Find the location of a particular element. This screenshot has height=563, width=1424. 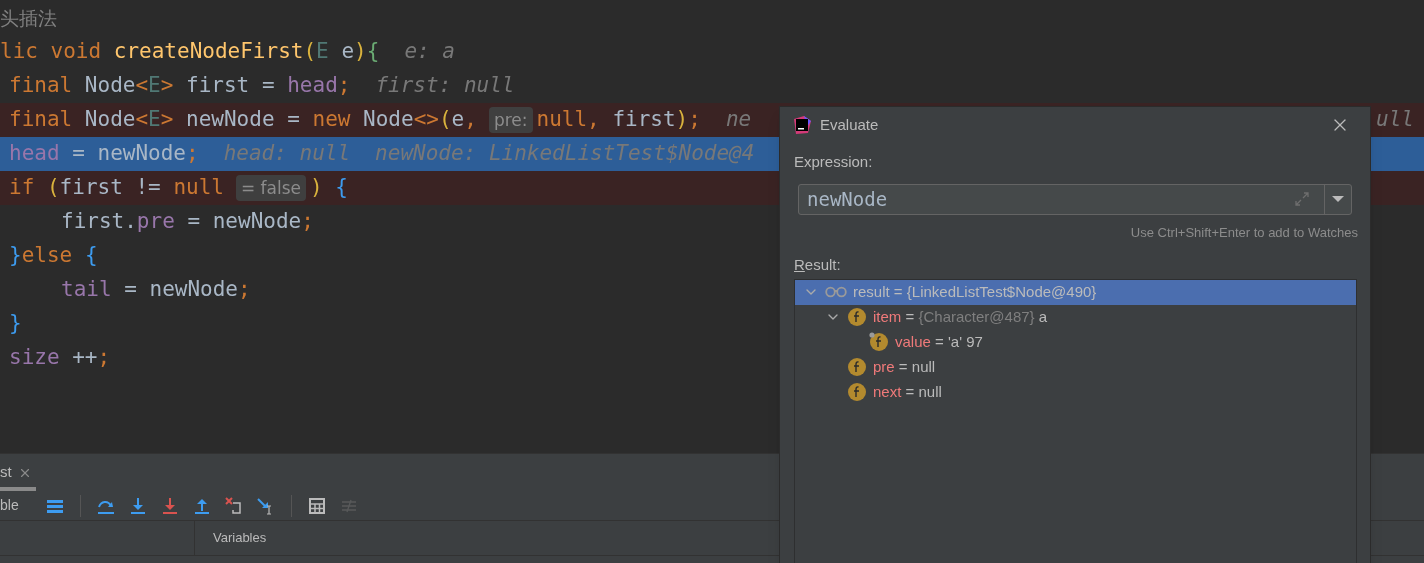

toolbar-label: ble is located at coordinates (9, 505).